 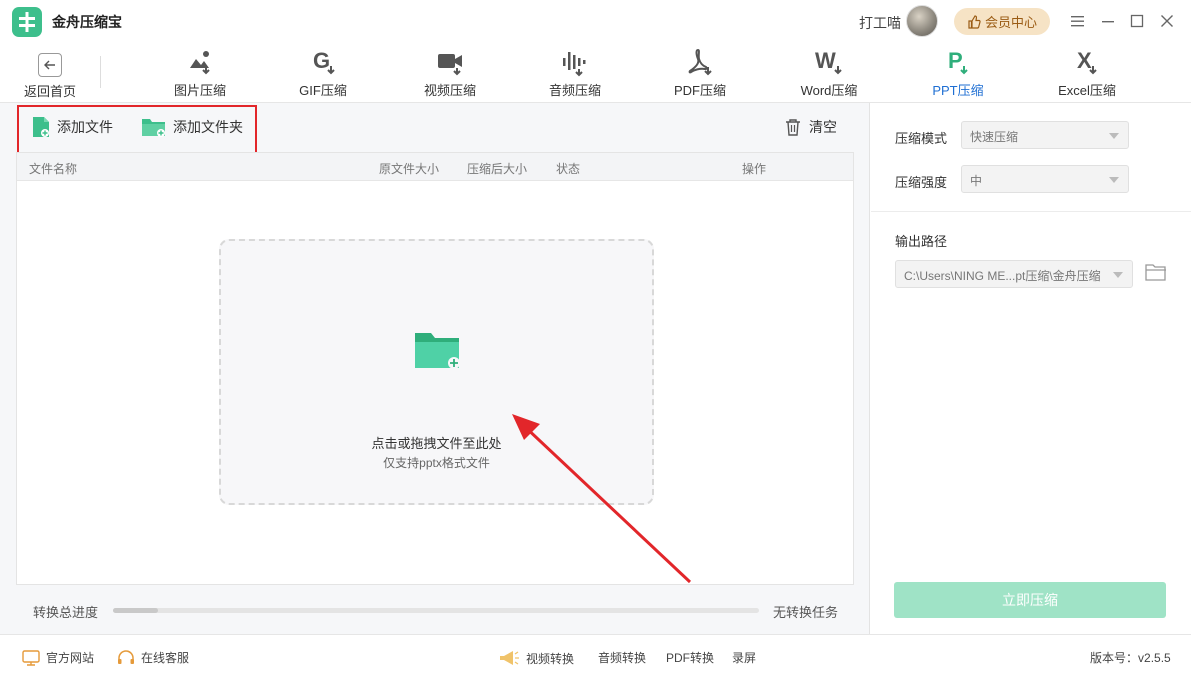 What do you see at coordinates (574, 64) in the screenshot?
I see `audio-compress-icon` at bounding box center [574, 64].